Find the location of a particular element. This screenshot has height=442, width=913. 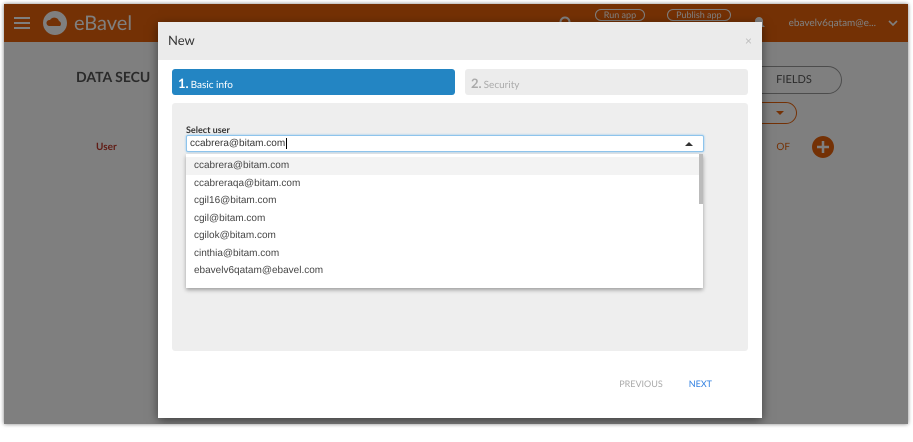

field-label: Select user is located at coordinates (208, 129).